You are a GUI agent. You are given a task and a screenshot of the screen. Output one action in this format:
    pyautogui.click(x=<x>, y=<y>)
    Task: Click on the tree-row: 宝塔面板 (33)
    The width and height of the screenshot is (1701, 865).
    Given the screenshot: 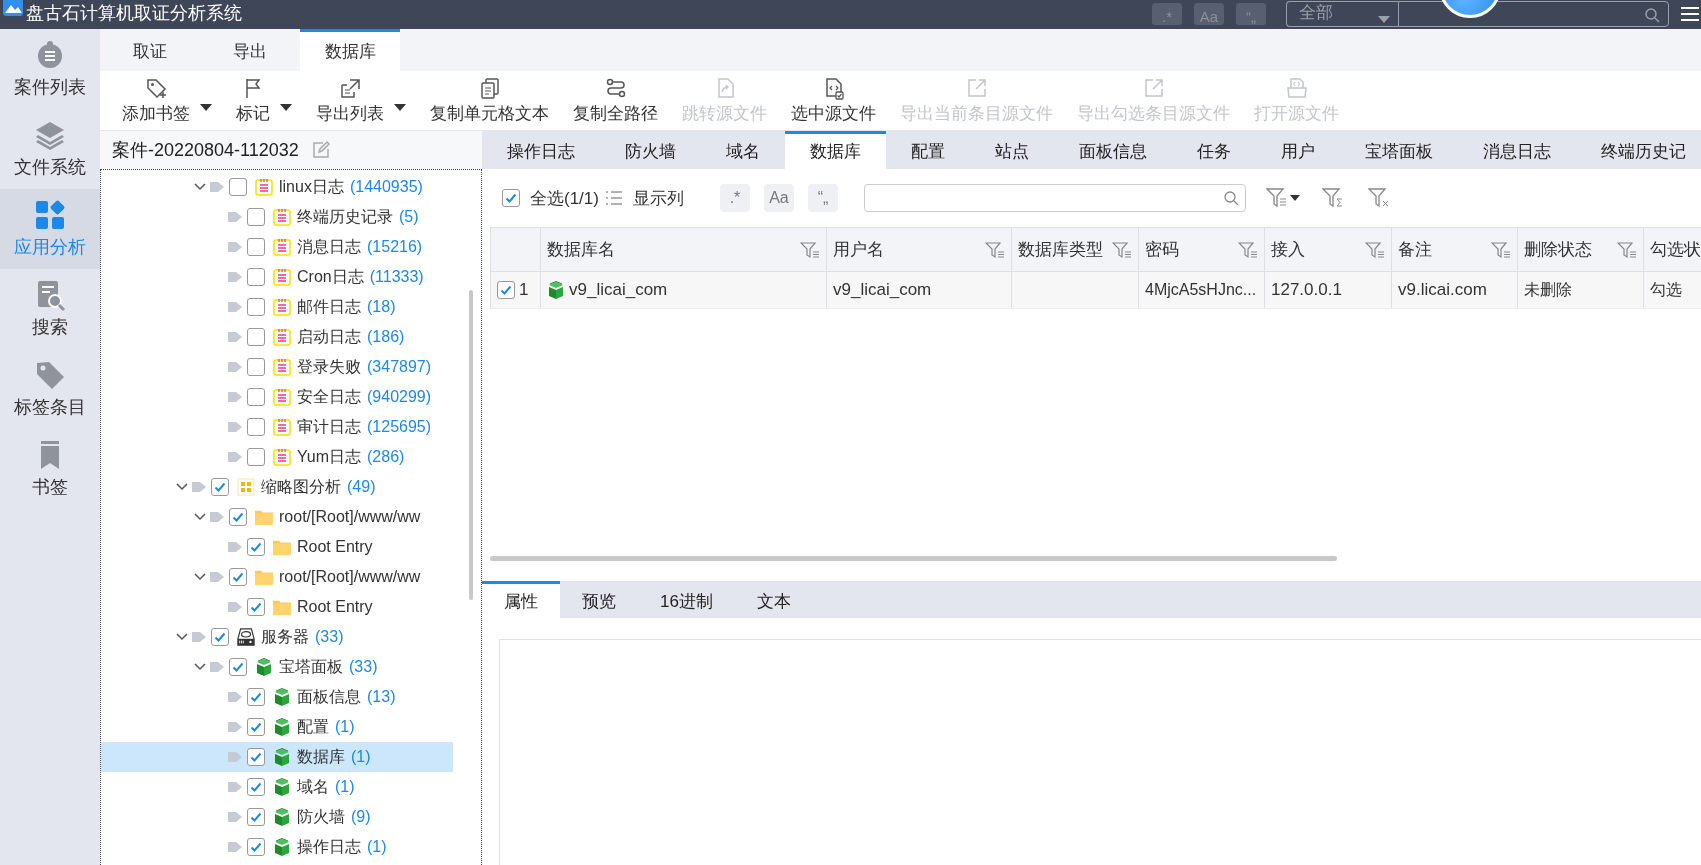 What is the action you would take?
    pyautogui.click(x=277, y=667)
    